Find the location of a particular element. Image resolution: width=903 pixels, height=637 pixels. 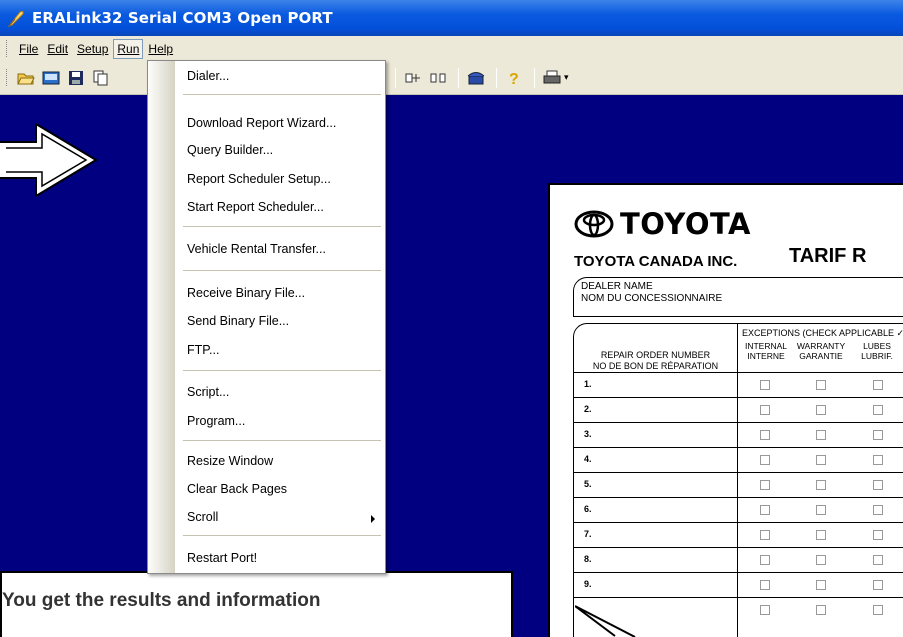

table-row: 5. is located at coordinates (738, 484).